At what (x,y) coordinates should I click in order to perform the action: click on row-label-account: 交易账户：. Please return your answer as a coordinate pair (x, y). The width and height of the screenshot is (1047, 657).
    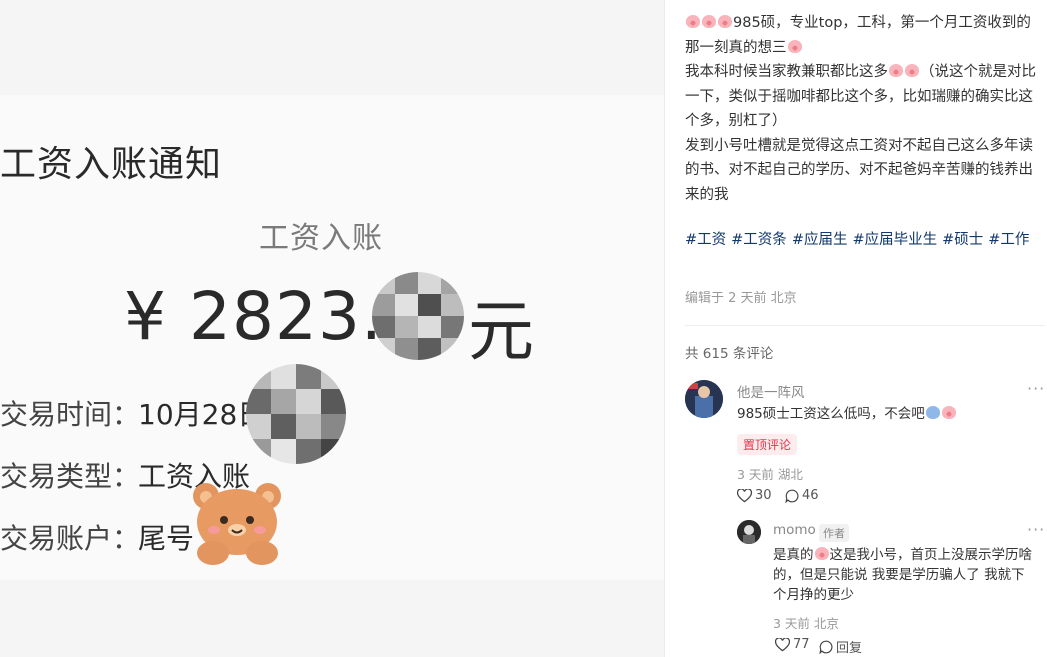
    Looking at the image, I should click on (70, 538).